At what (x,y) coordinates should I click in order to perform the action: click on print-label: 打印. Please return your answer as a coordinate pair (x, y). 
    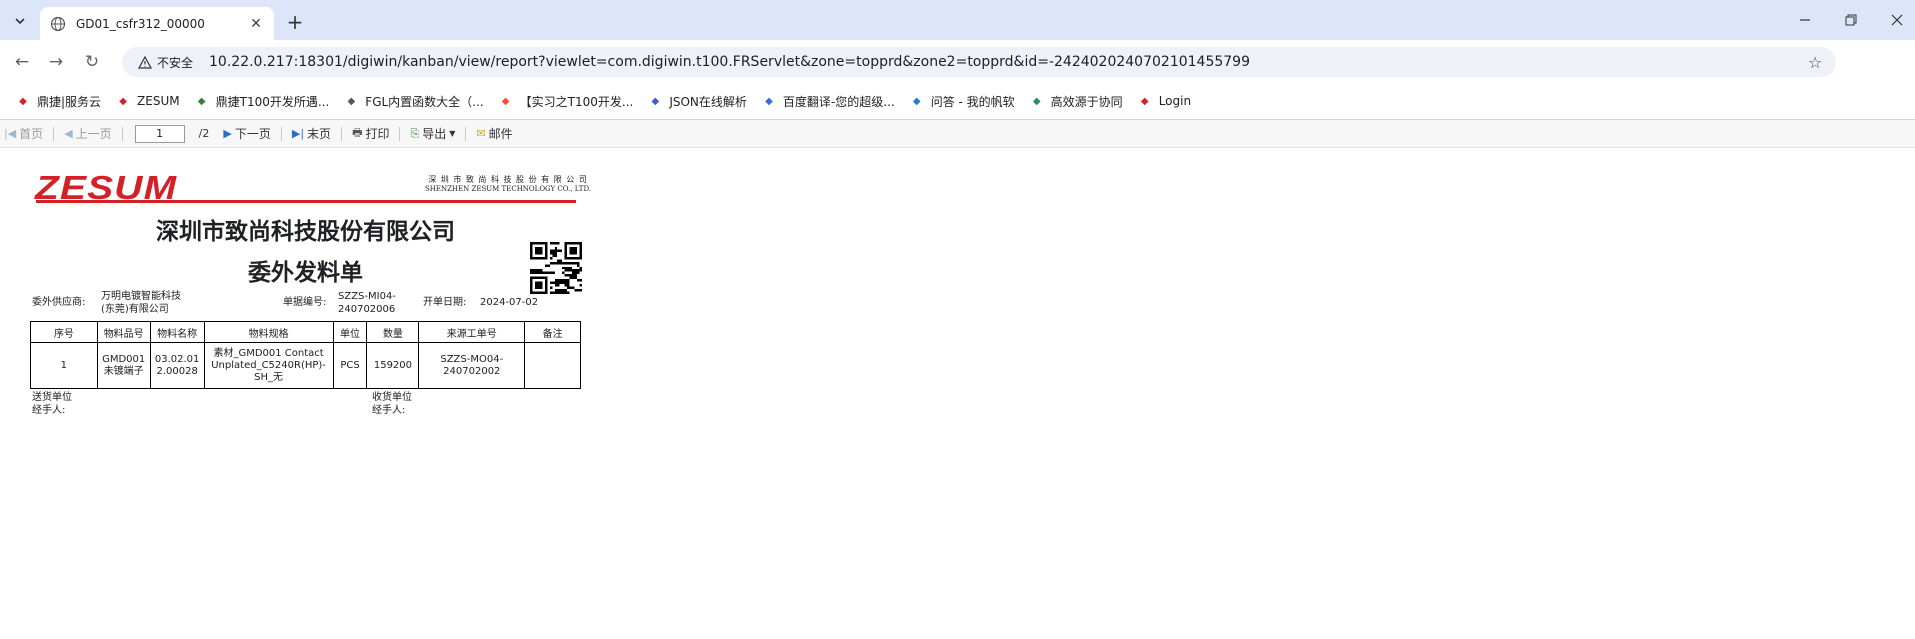
    Looking at the image, I should click on (377, 134).